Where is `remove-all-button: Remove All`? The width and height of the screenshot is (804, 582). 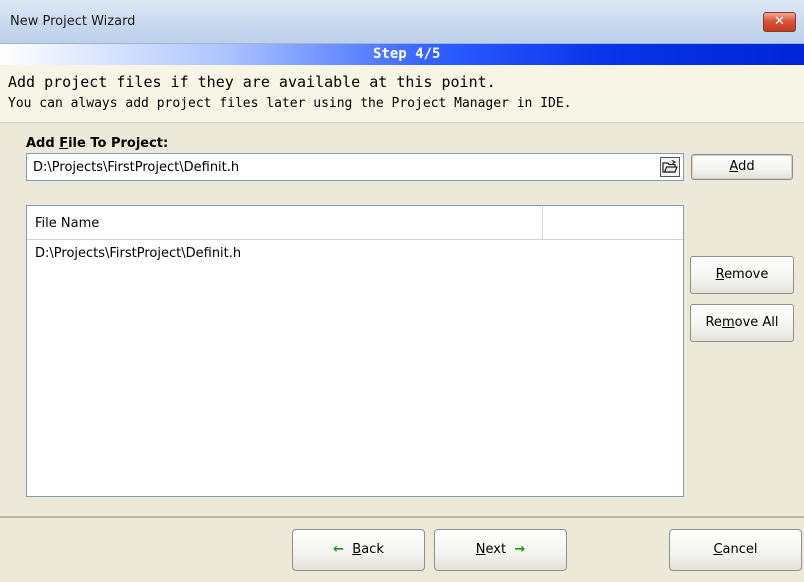 remove-all-button: Remove All is located at coordinates (742, 323).